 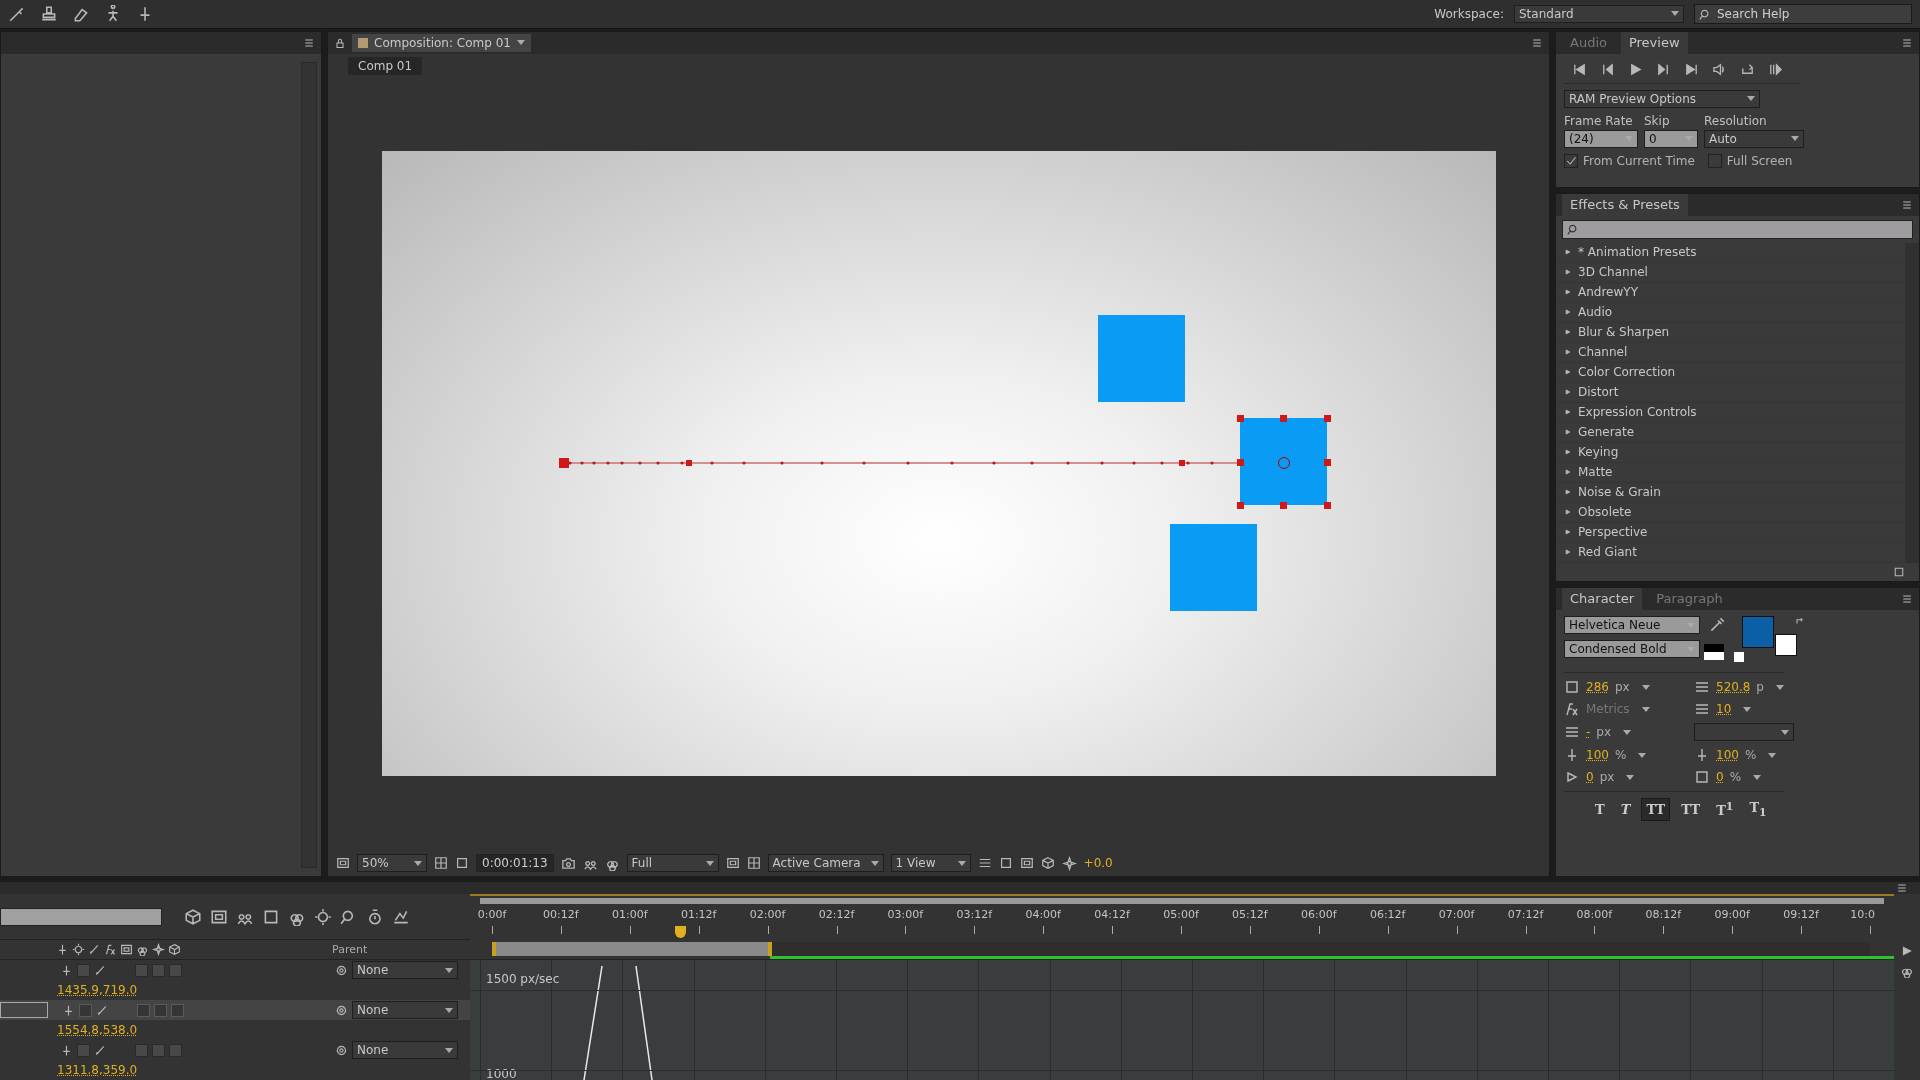 What do you see at coordinates (1730, 352) in the screenshot?
I see `effect-category: Channel` at bounding box center [1730, 352].